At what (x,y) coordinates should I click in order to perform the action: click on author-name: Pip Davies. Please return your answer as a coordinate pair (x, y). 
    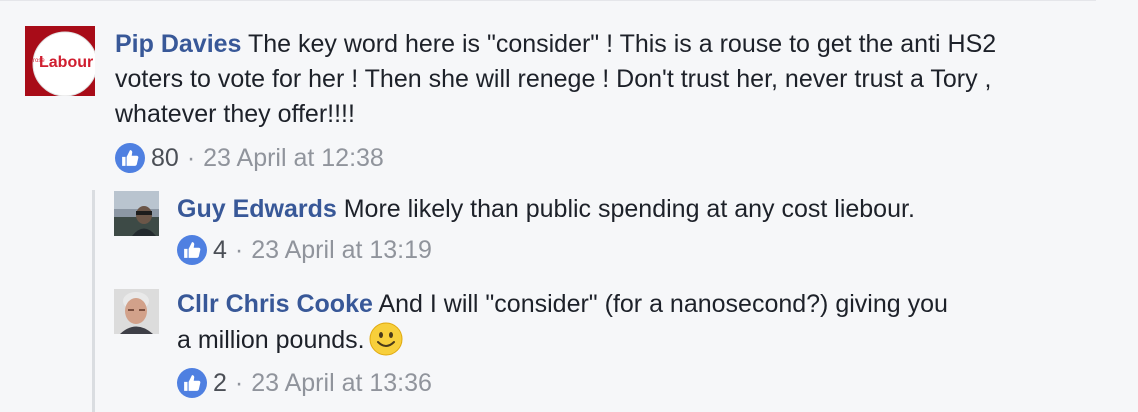
    Looking at the image, I should click on (178, 44).